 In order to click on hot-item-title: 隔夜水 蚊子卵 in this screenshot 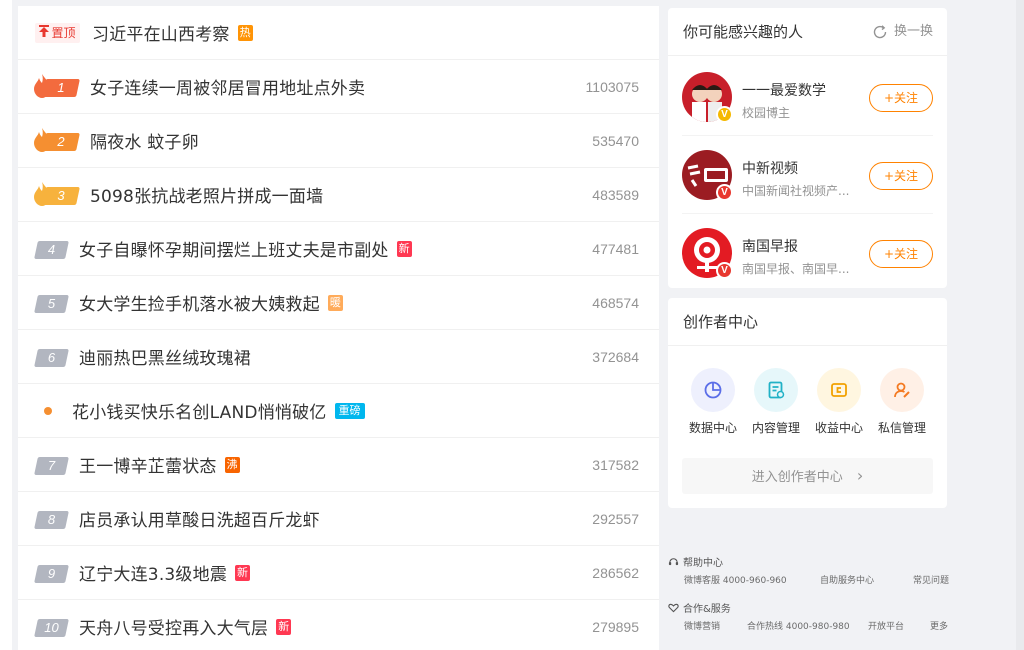, I will do `click(144, 140)`.